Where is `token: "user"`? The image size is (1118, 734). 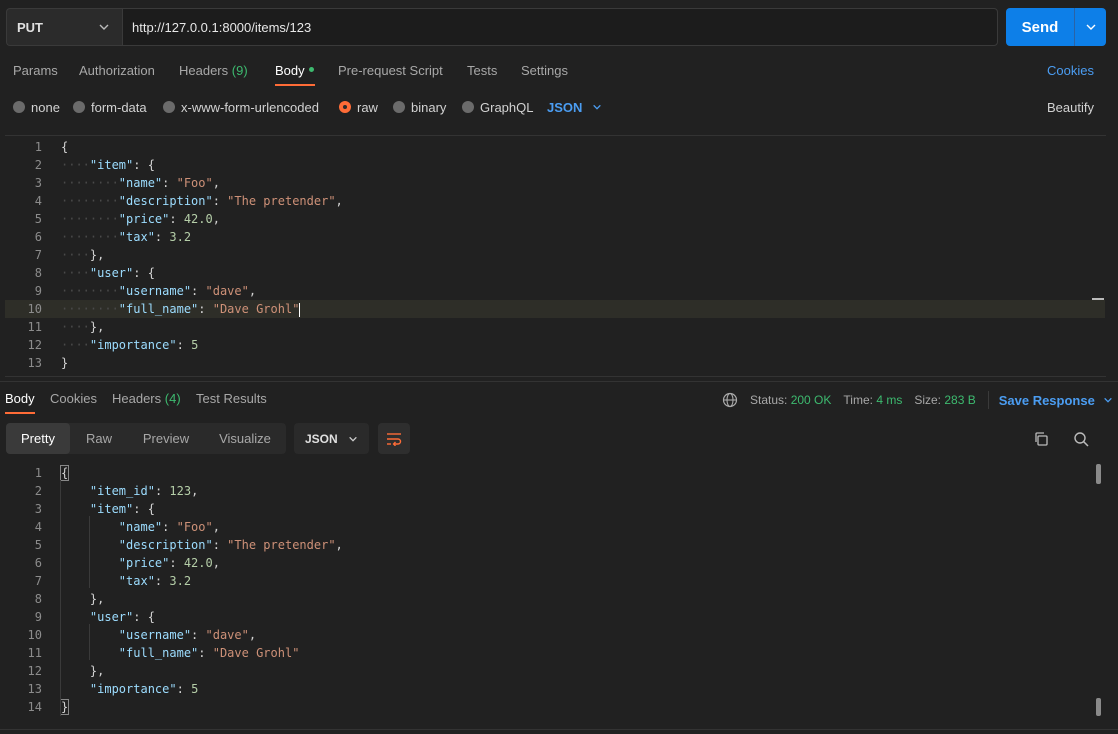 token: "user" is located at coordinates (111, 617).